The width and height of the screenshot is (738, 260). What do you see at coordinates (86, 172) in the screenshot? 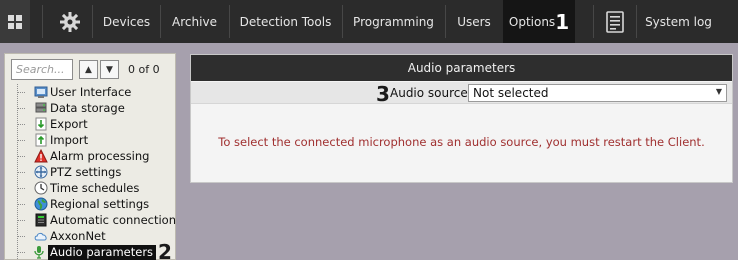
I see `sidebar-item-label: PTZ settings` at bounding box center [86, 172].